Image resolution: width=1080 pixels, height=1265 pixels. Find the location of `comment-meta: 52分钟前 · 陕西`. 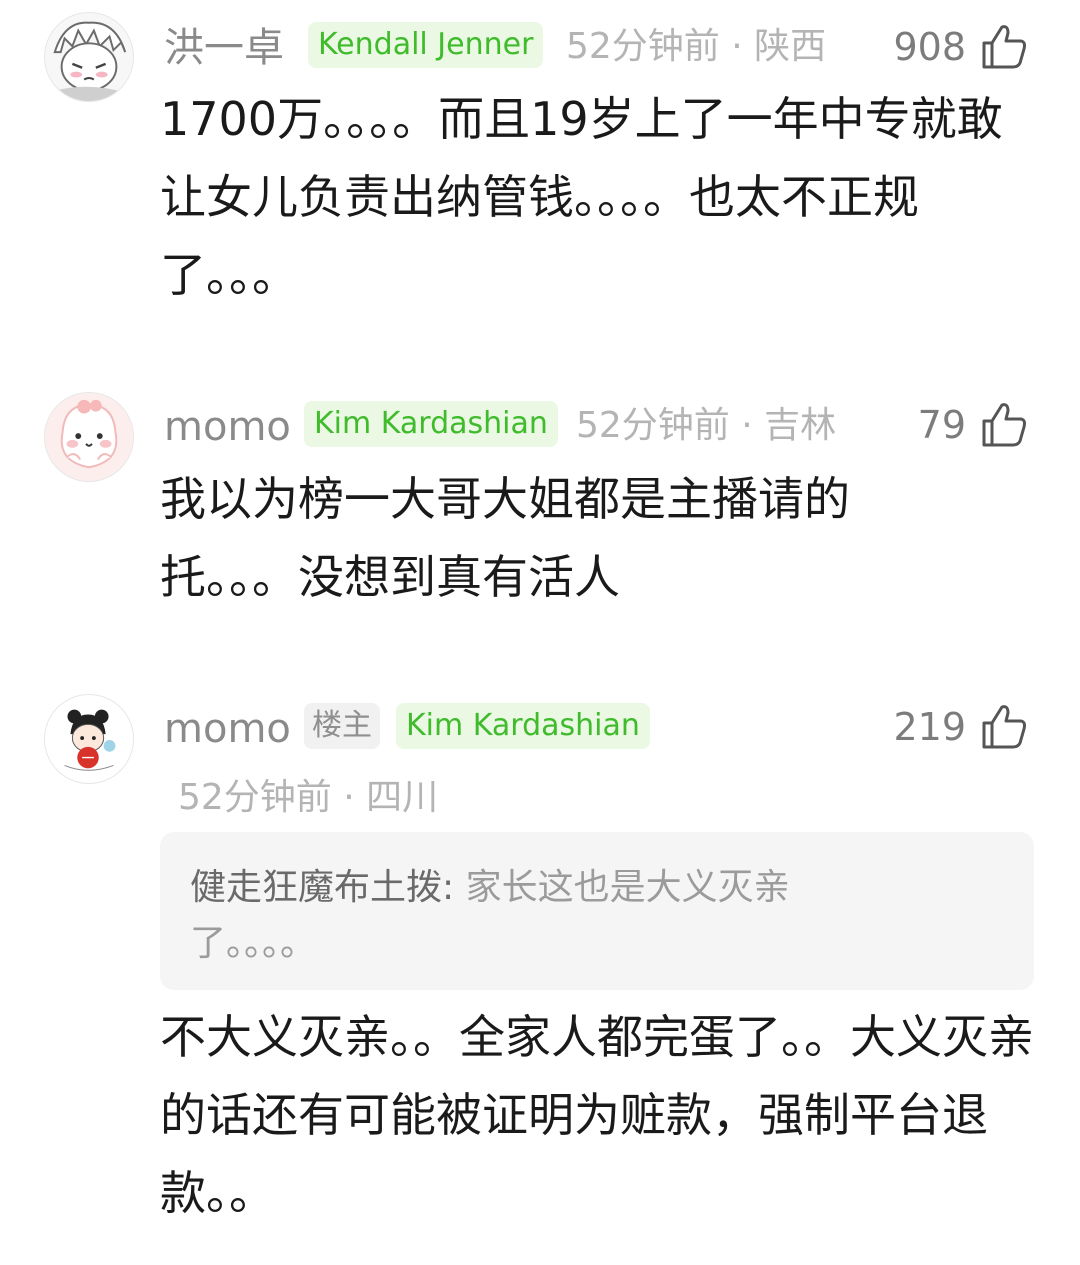

comment-meta: 52分钟前 · 陕西 is located at coordinates (696, 47).